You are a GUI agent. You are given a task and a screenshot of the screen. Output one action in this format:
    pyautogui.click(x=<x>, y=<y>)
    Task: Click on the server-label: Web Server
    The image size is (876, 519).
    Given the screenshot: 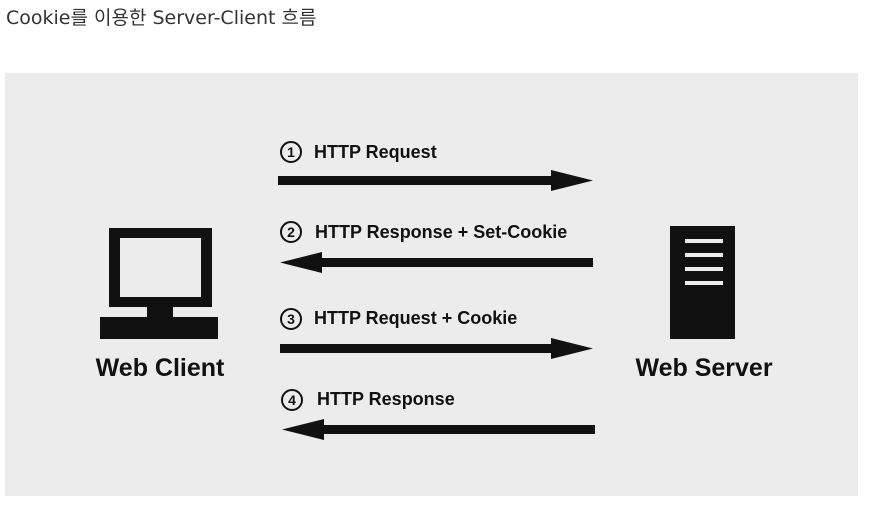 What is the action you would take?
    pyautogui.click(x=703, y=368)
    